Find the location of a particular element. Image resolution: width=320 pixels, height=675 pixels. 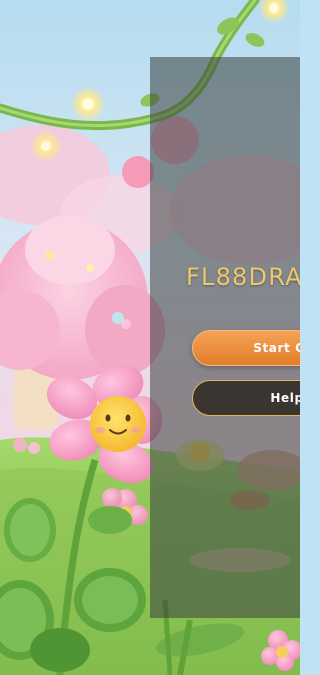

help-button: Help is located at coordinates (246, 398).